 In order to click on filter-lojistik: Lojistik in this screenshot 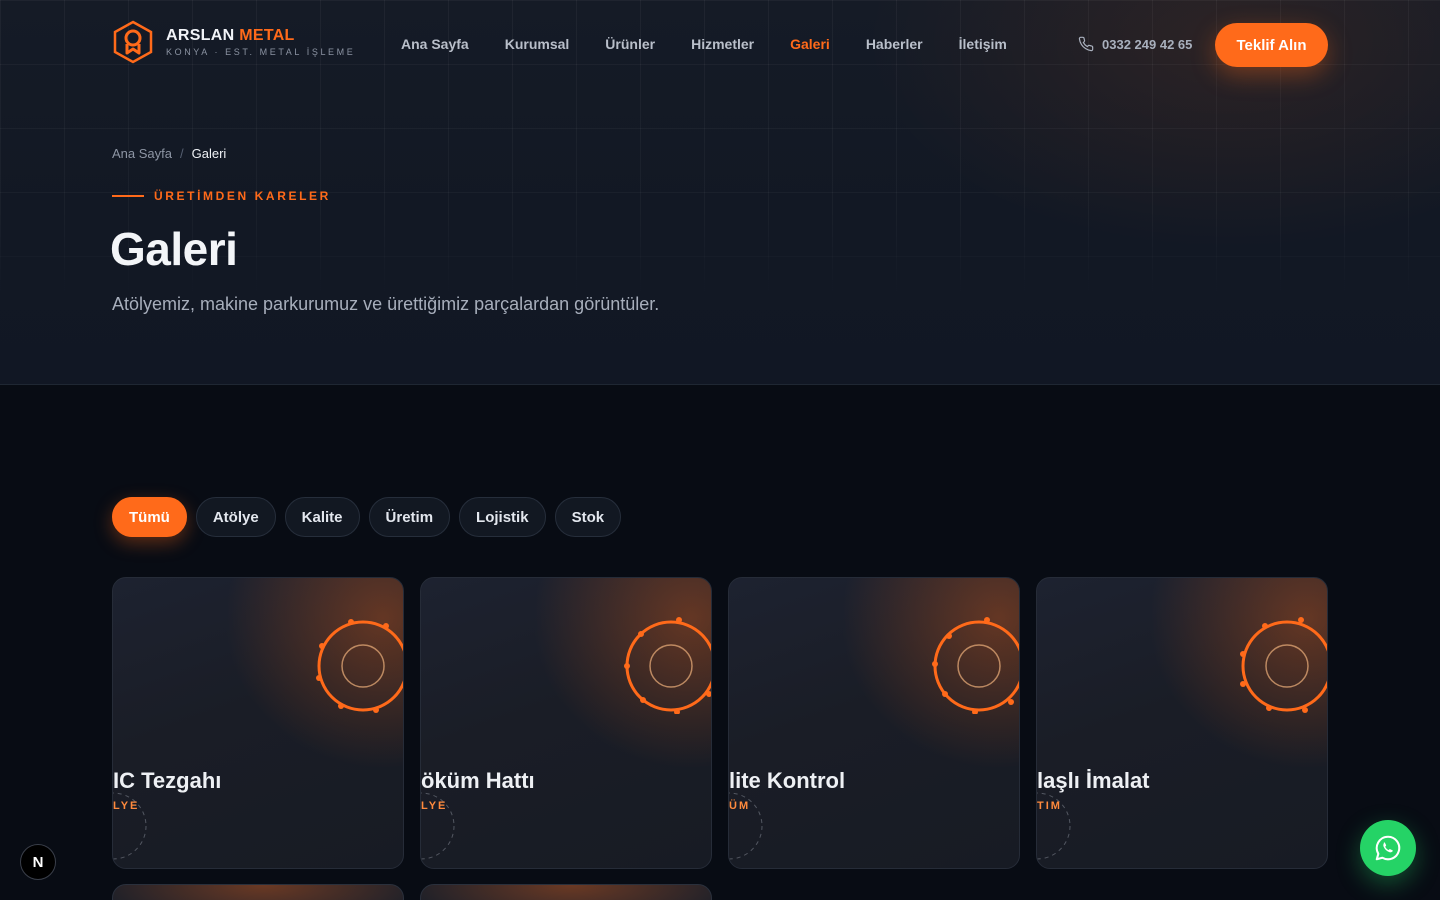, I will do `click(502, 517)`.